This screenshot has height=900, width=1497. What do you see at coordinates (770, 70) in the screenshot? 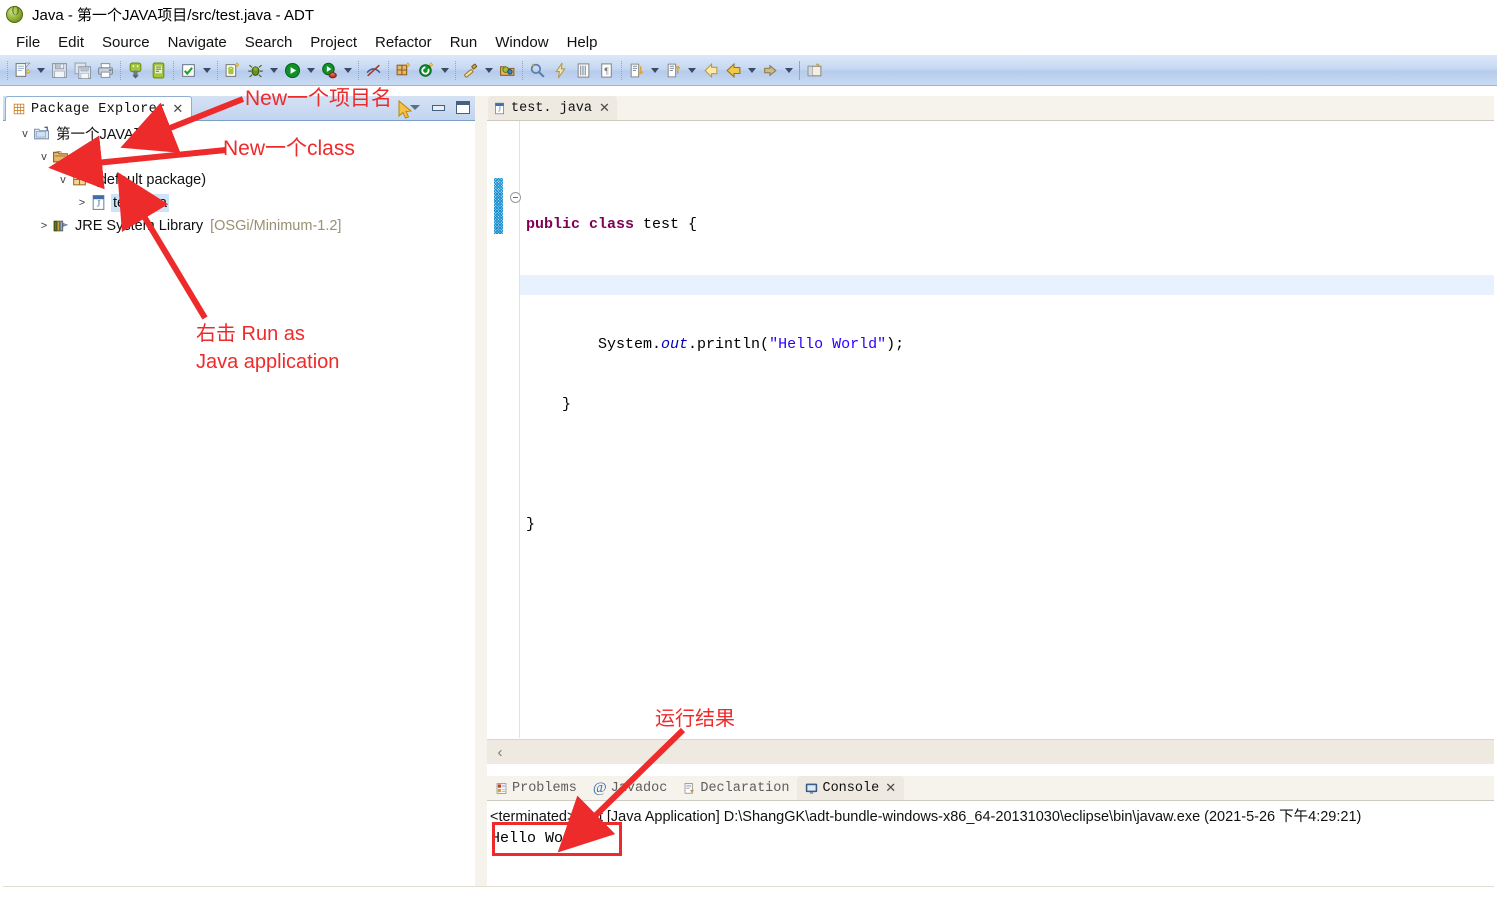
I see `forward-icon` at bounding box center [770, 70].